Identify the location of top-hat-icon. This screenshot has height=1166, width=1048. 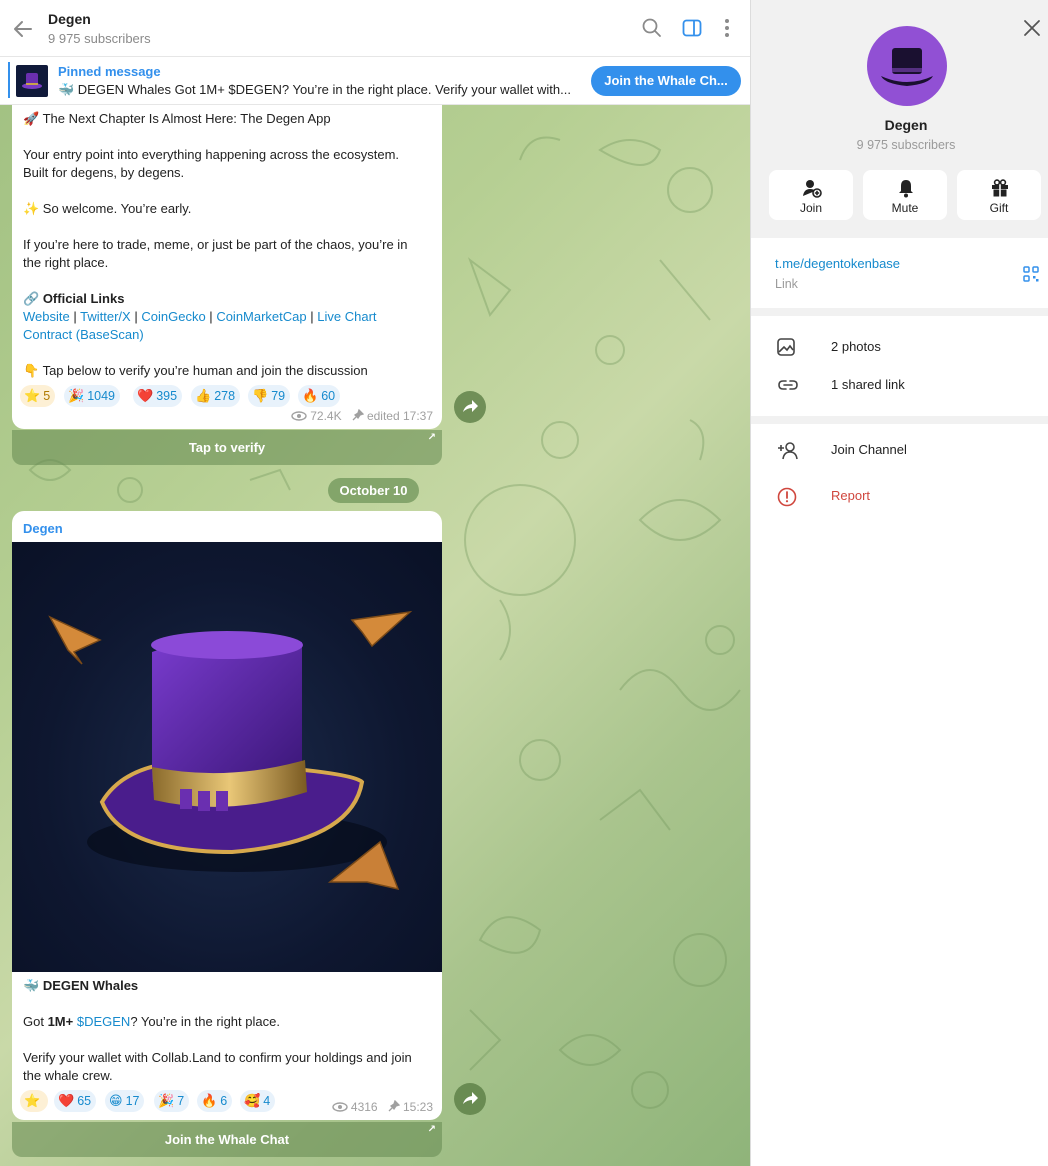
(907, 67).